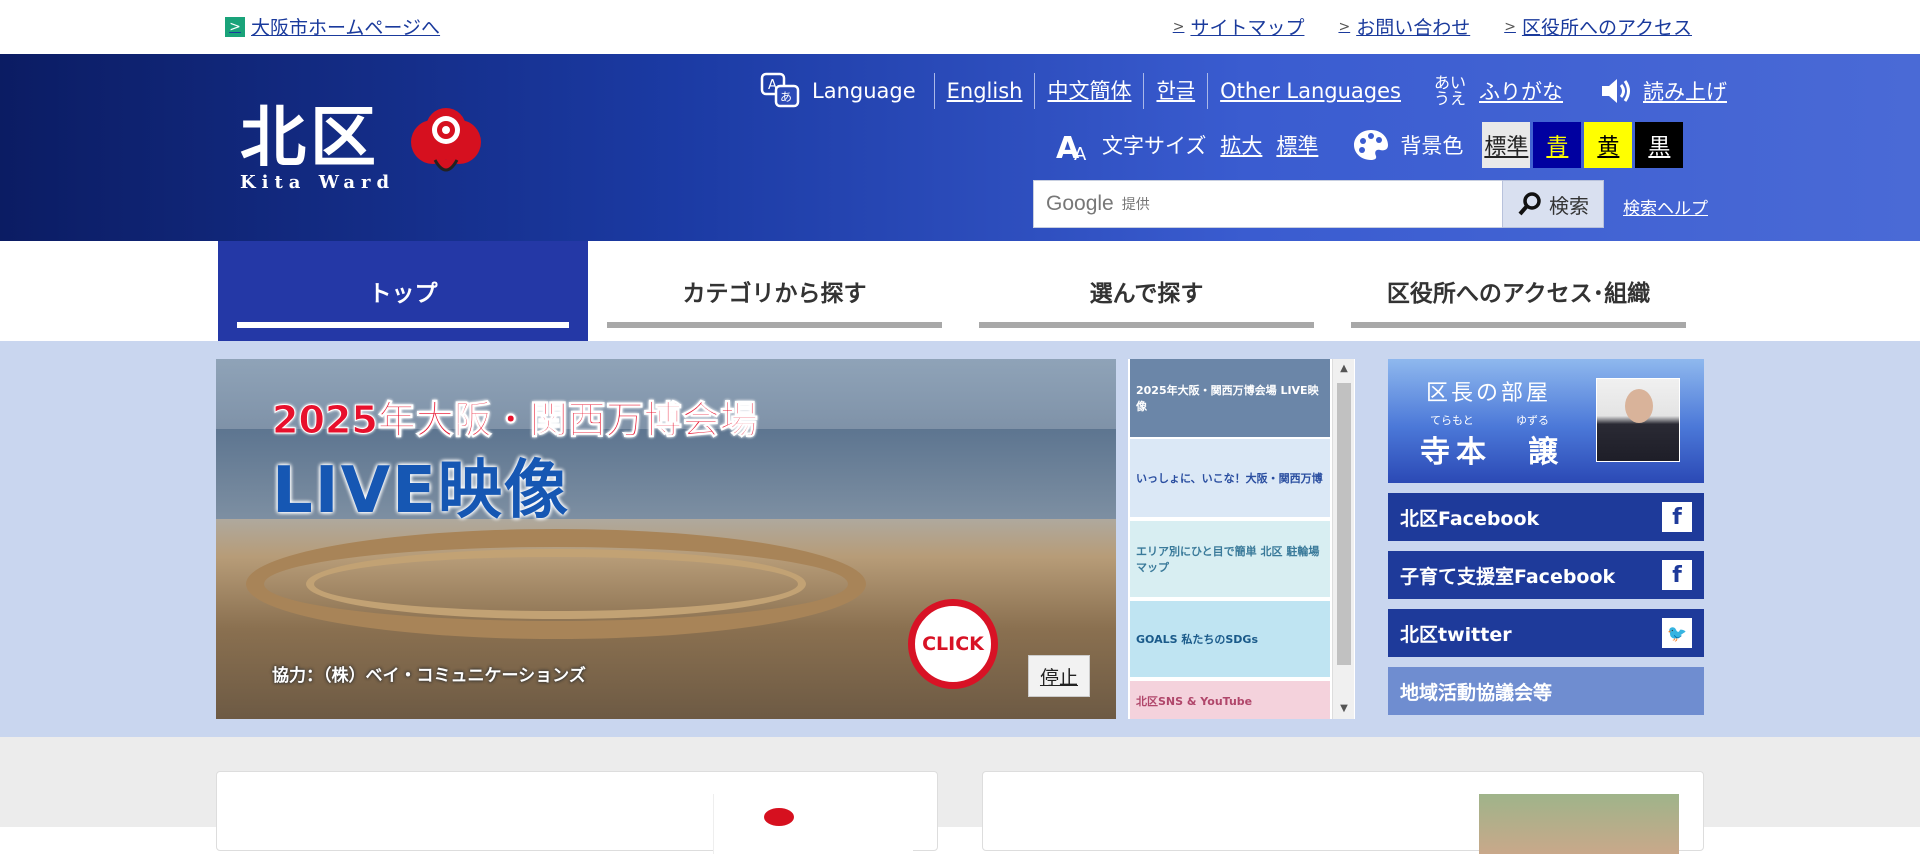 This screenshot has height=854, width=1920. Describe the element at coordinates (1553, 204) in the screenshot. I see `search-button: 検索` at that location.